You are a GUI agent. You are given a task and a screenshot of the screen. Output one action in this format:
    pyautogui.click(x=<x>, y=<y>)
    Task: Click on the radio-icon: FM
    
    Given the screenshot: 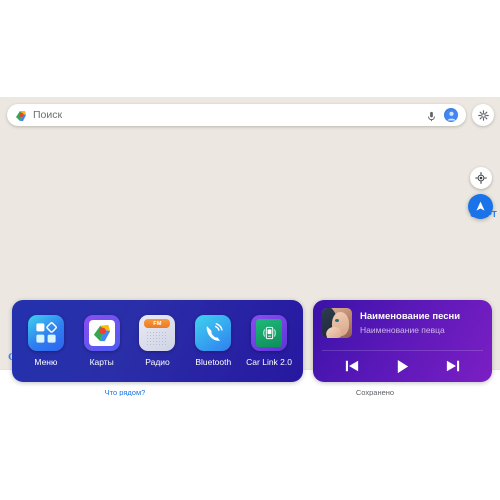 What is the action you would take?
    pyautogui.click(x=157, y=333)
    